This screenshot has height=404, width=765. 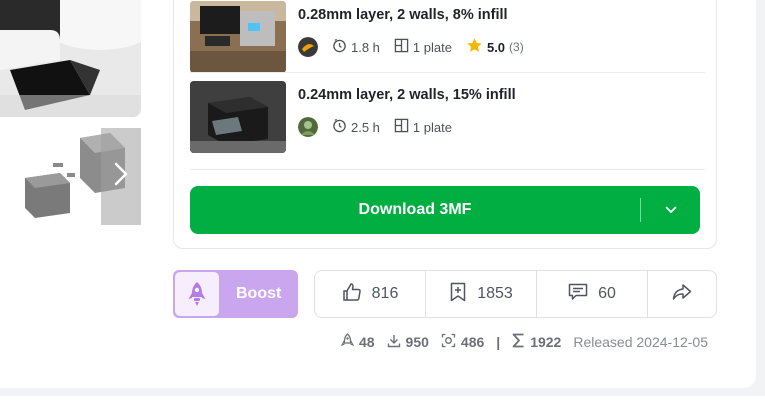 I want to click on bookmark-plus-icon, so click(x=463, y=294).